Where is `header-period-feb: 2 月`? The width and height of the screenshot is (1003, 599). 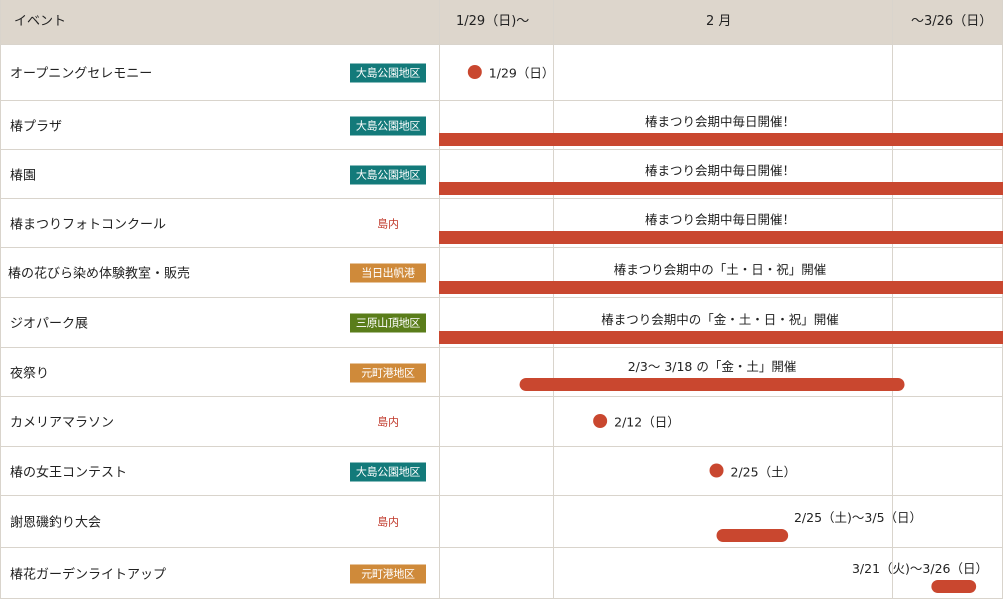
header-period-feb: 2 月 is located at coordinates (719, 21).